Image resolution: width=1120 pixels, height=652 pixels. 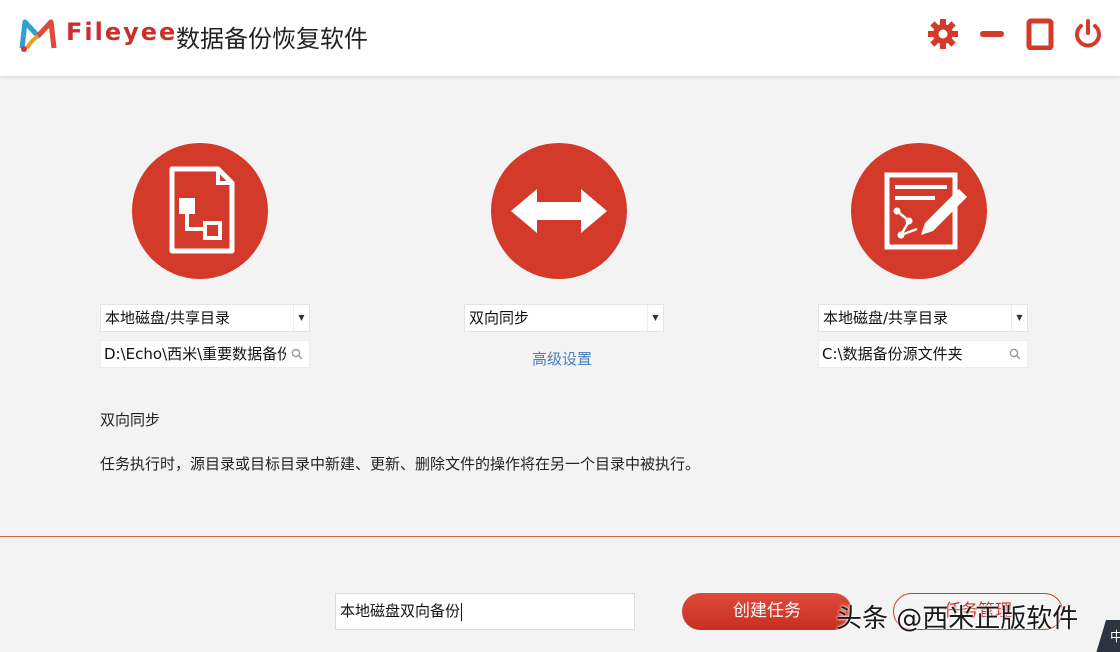 I want to click on source-type-select: 本地磁盘/共享目录 ▼, so click(x=205, y=318).